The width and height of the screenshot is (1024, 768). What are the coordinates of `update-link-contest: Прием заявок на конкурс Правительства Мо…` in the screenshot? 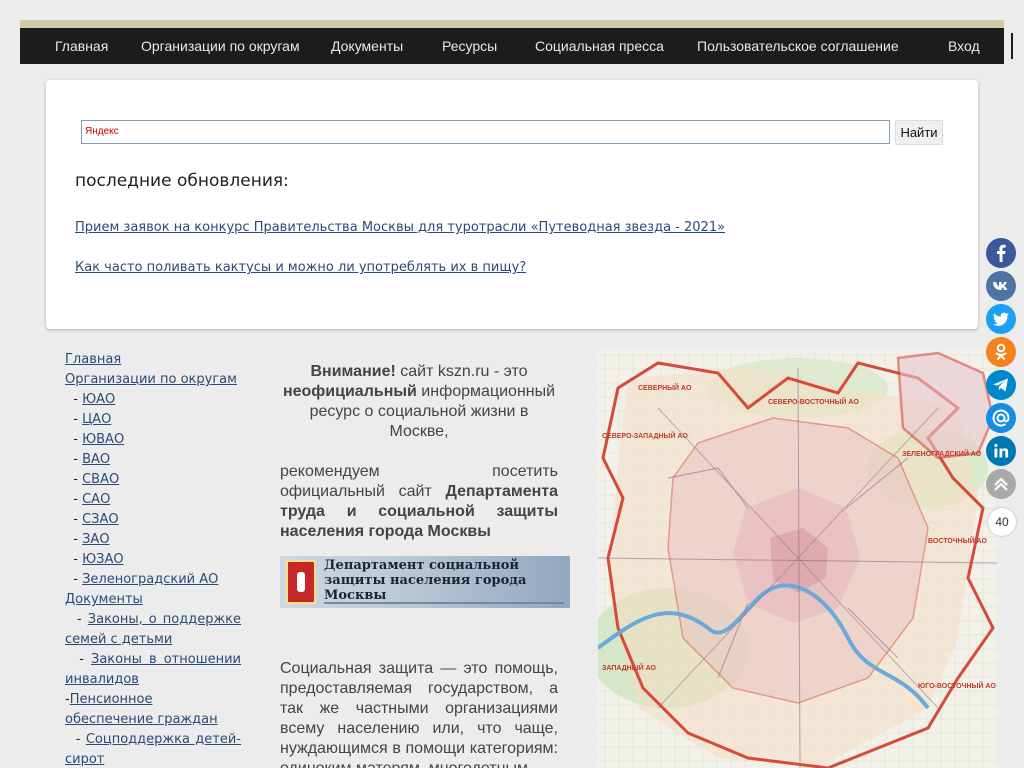 It's located at (400, 227).